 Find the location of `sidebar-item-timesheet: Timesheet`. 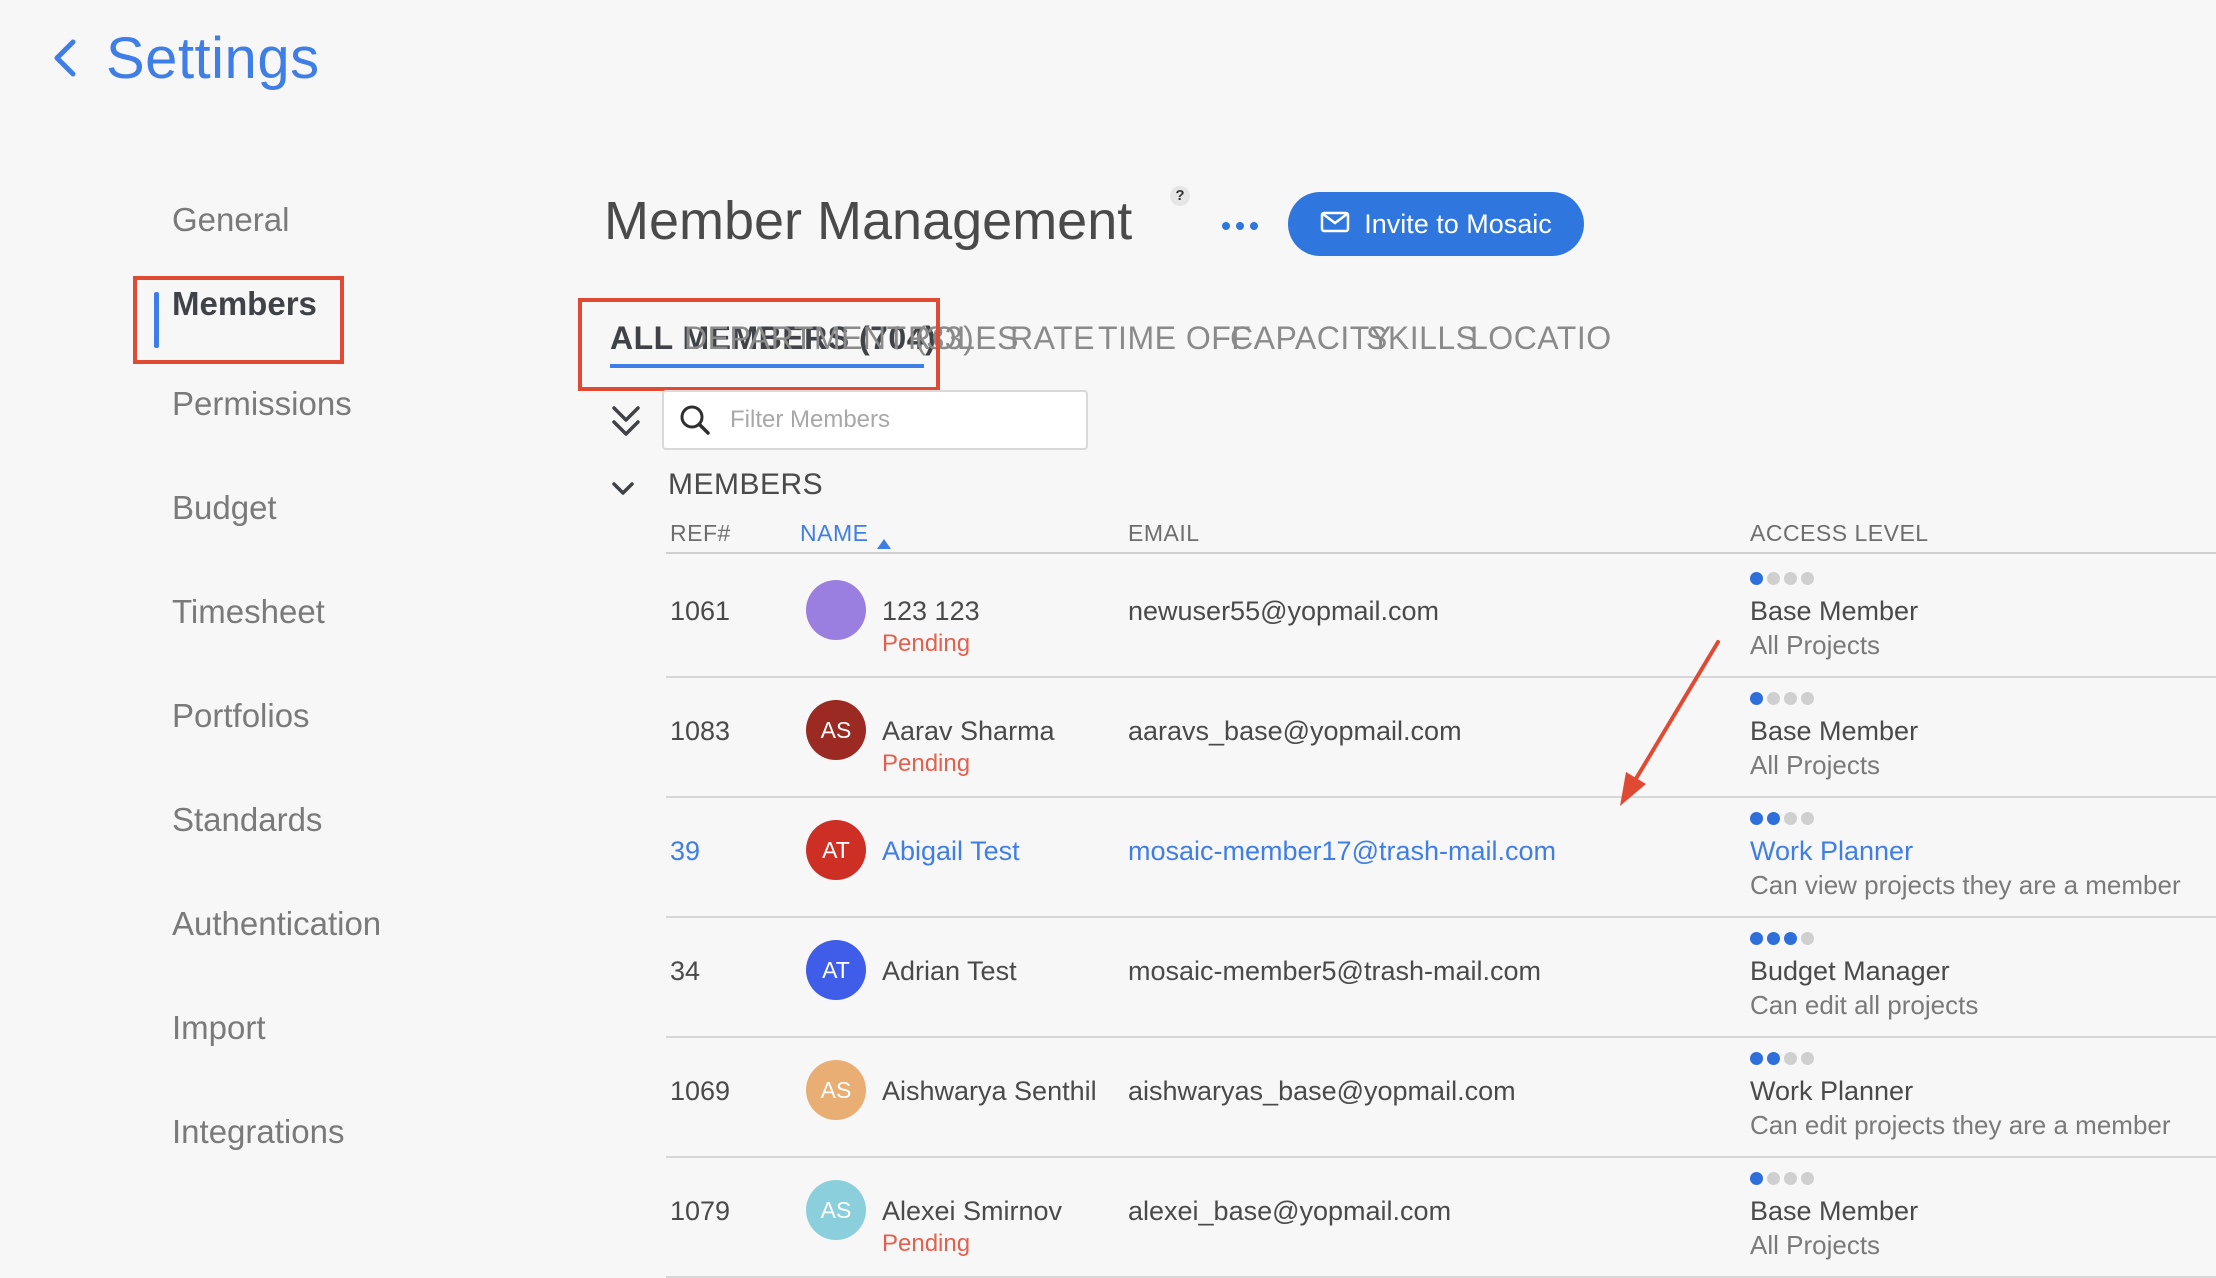

sidebar-item-timesheet: Timesheet is located at coordinates (248, 612).